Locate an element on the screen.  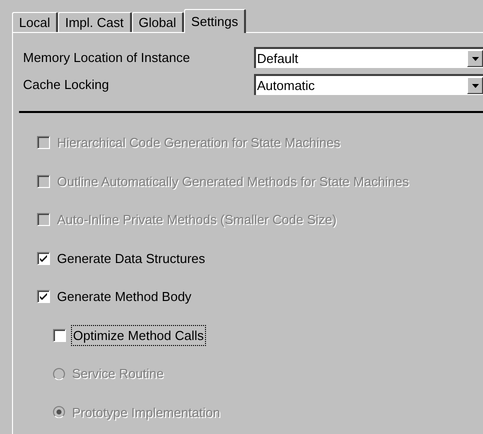
dropdown: Automatic is located at coordinates (368, 84).